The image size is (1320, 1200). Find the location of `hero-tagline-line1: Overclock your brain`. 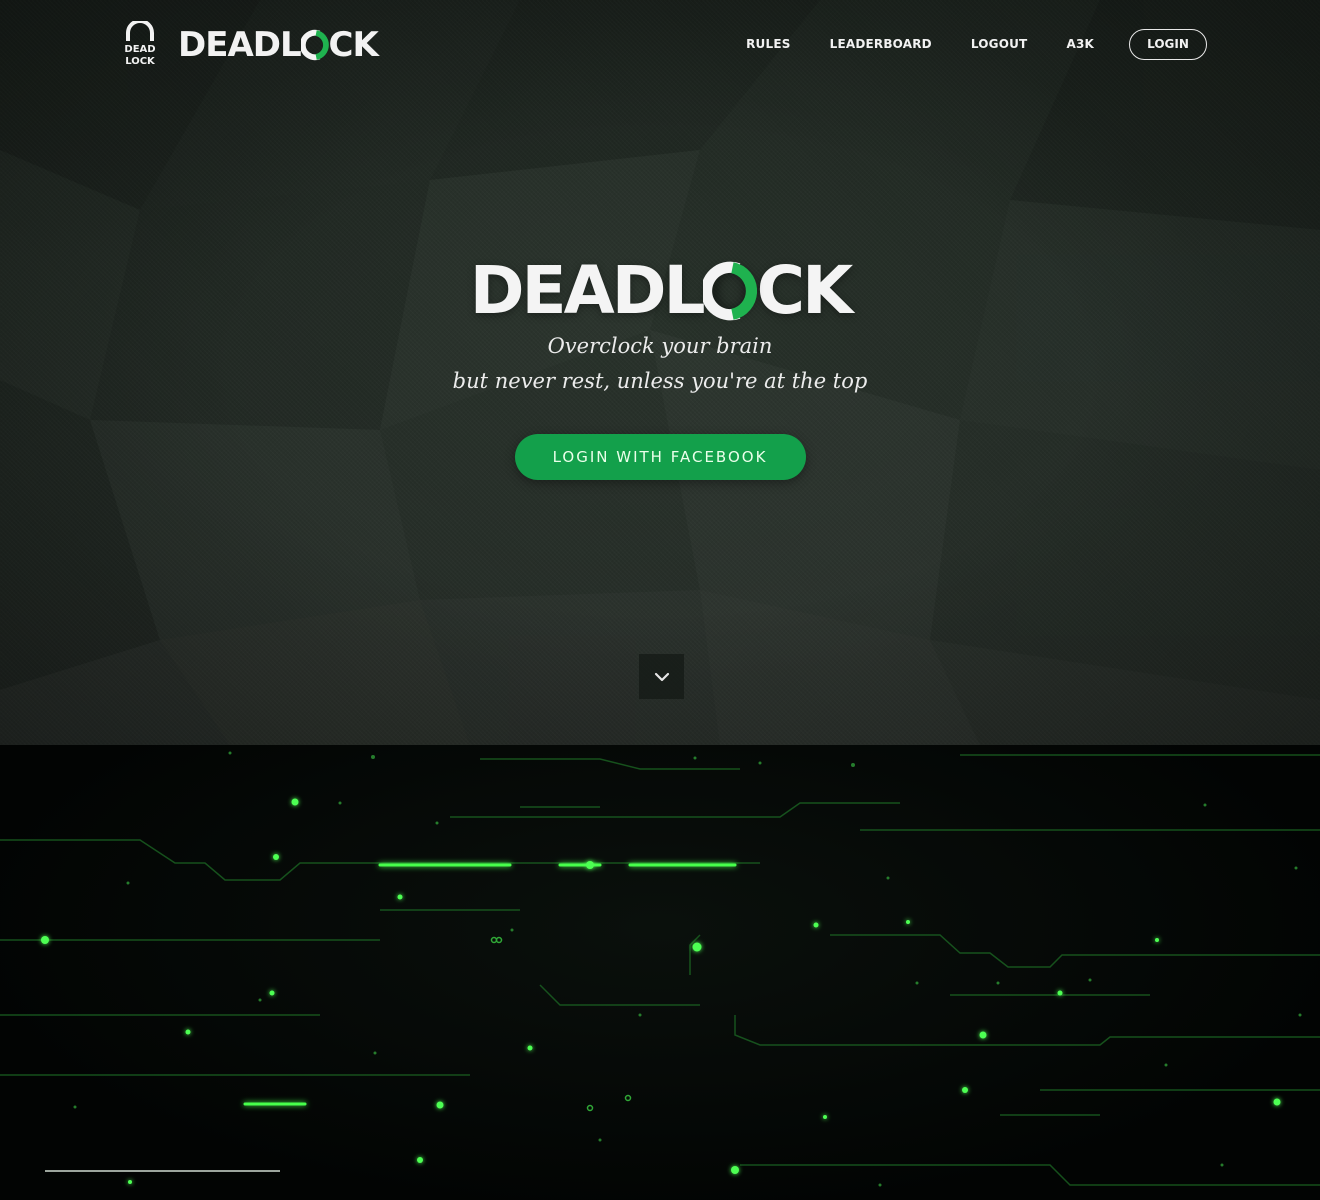

hero-tagline-line1: Overclock your brain is located at coordinates (660, 346).